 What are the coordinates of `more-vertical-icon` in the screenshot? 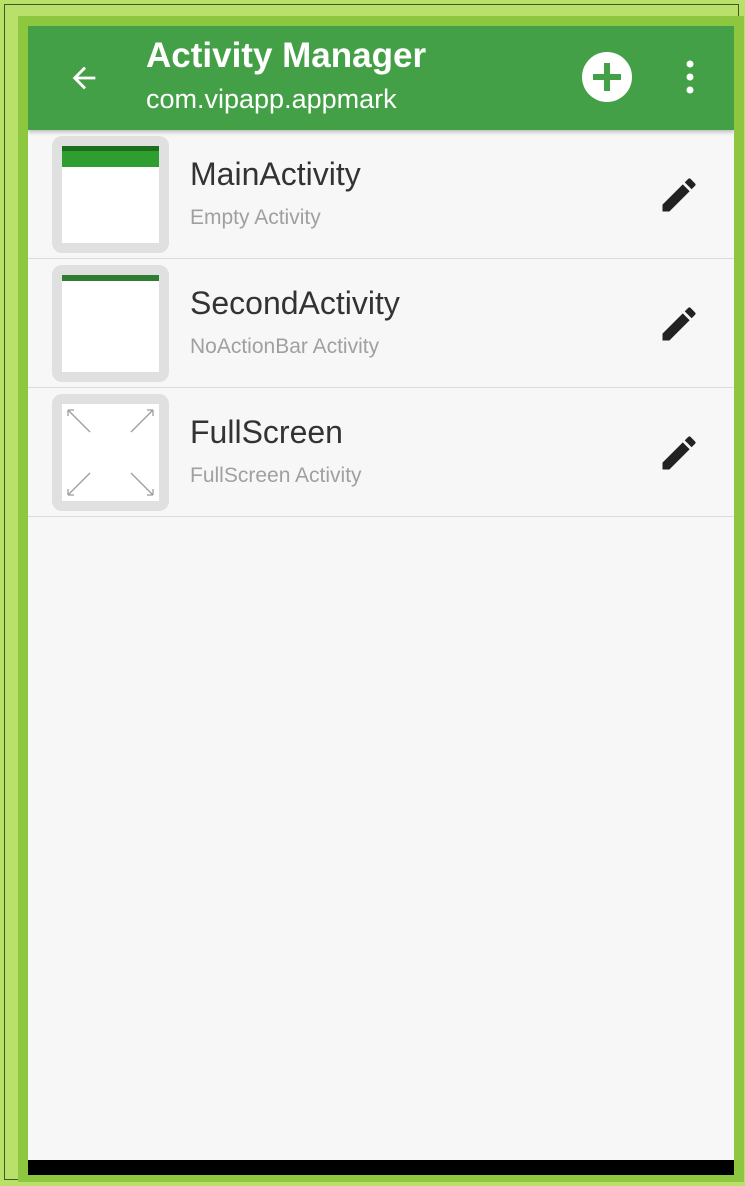 It's located at (690, 77).